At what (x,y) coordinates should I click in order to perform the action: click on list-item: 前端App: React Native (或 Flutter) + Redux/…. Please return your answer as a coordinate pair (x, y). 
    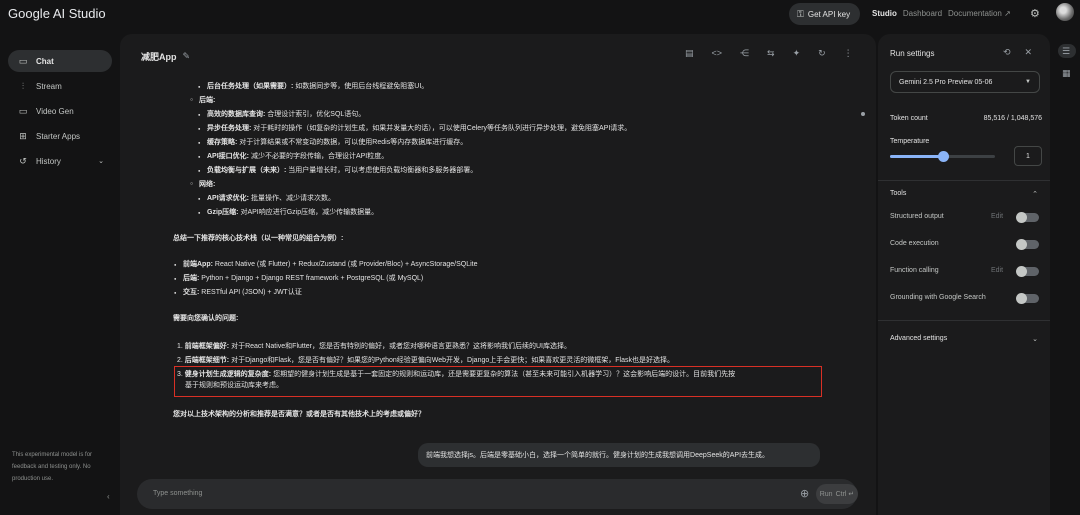
    Looking at the image, I should click on (326, 264).